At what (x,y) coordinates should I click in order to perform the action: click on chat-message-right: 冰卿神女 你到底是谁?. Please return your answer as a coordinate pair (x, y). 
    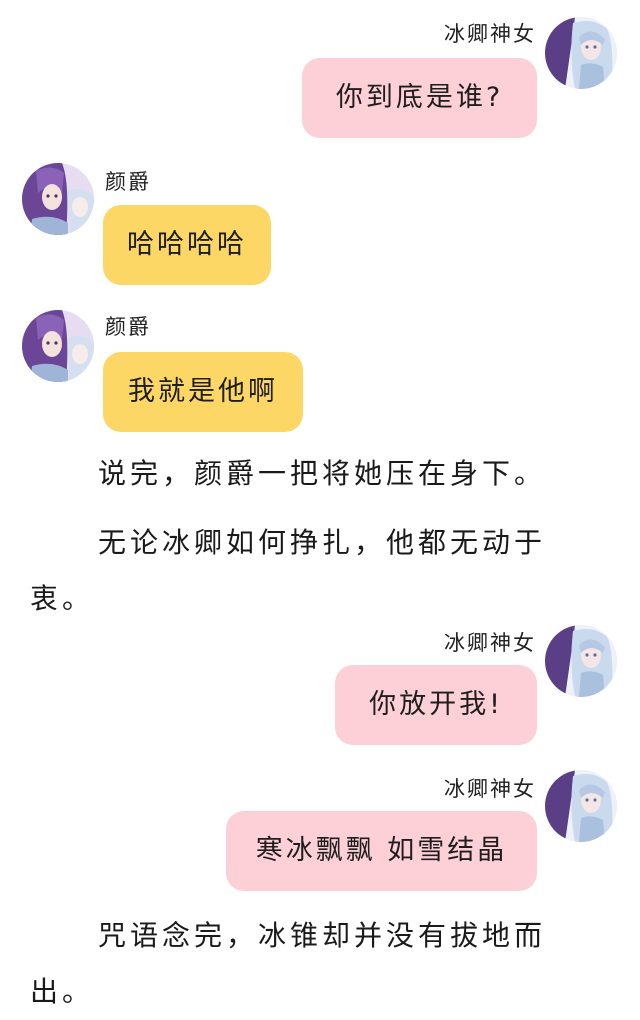
    Looking at the image, I should click on (320, 75).